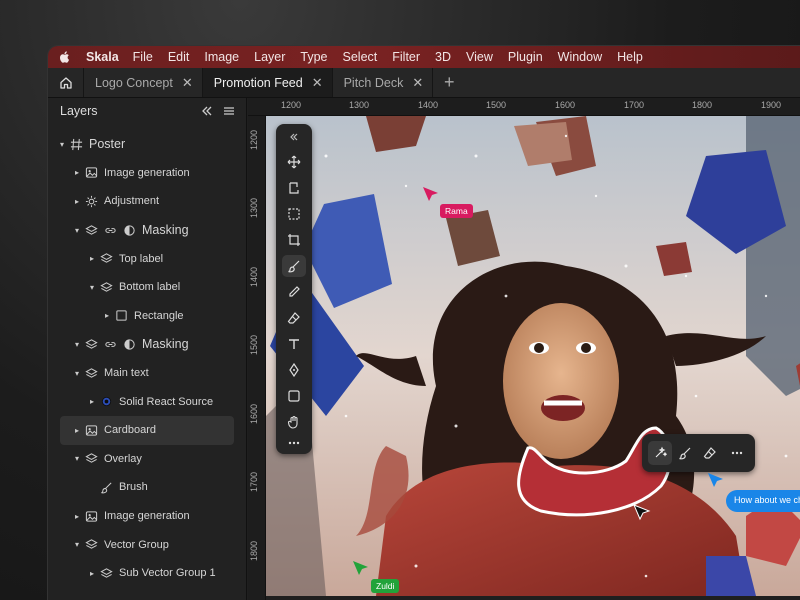 The image size is (800, 600). I want to click on cursor-pointer-icon, so click(715, 480).